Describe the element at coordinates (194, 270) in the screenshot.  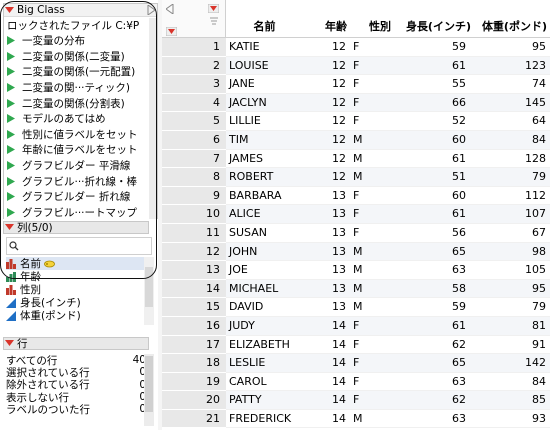
I see `row-number: 13` at that location.